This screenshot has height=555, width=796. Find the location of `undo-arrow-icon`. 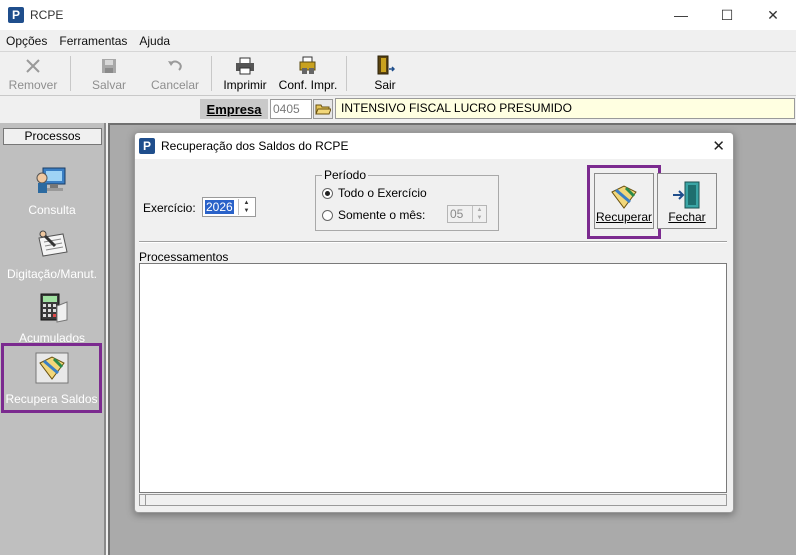

undo-arrow-icon is located at coordinates (175, 66).